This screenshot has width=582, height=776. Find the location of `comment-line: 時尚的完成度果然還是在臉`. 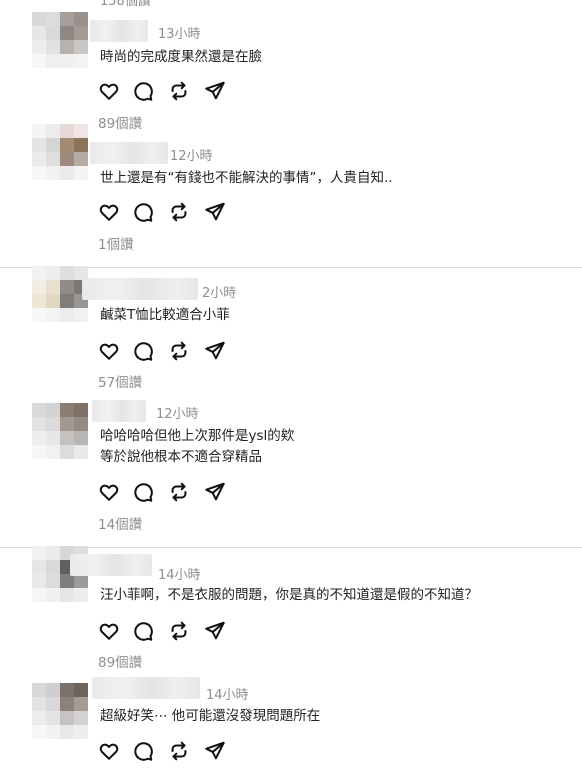

comment-line: 時尚的完成度果然還是在臉 is located at coordinates (181, 57).